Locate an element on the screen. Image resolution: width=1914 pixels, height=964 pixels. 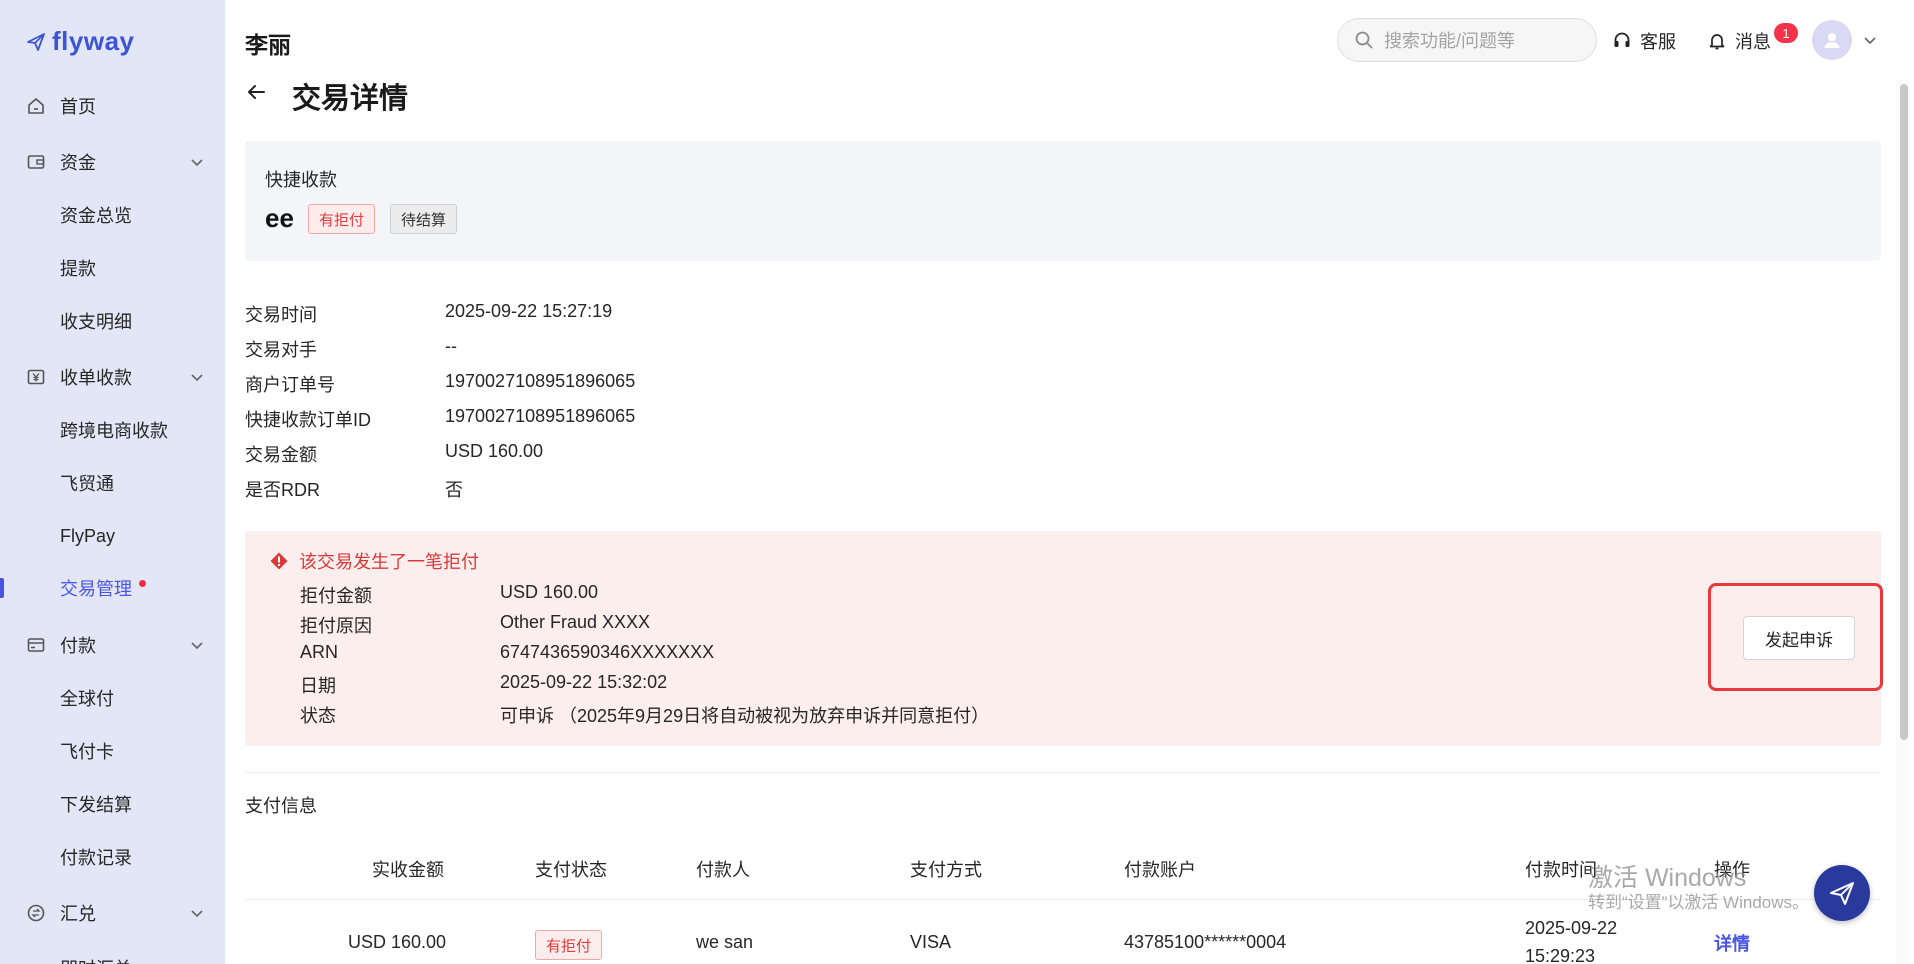
nav-item-fly-card: 飞付卡 is located at coordinates (112, 751).